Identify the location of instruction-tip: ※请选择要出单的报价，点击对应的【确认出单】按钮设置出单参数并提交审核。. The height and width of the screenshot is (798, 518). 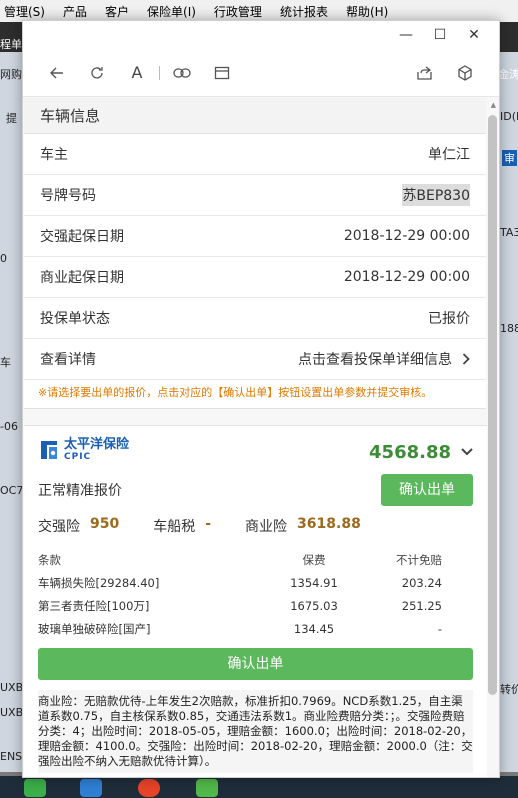
(255, 394).